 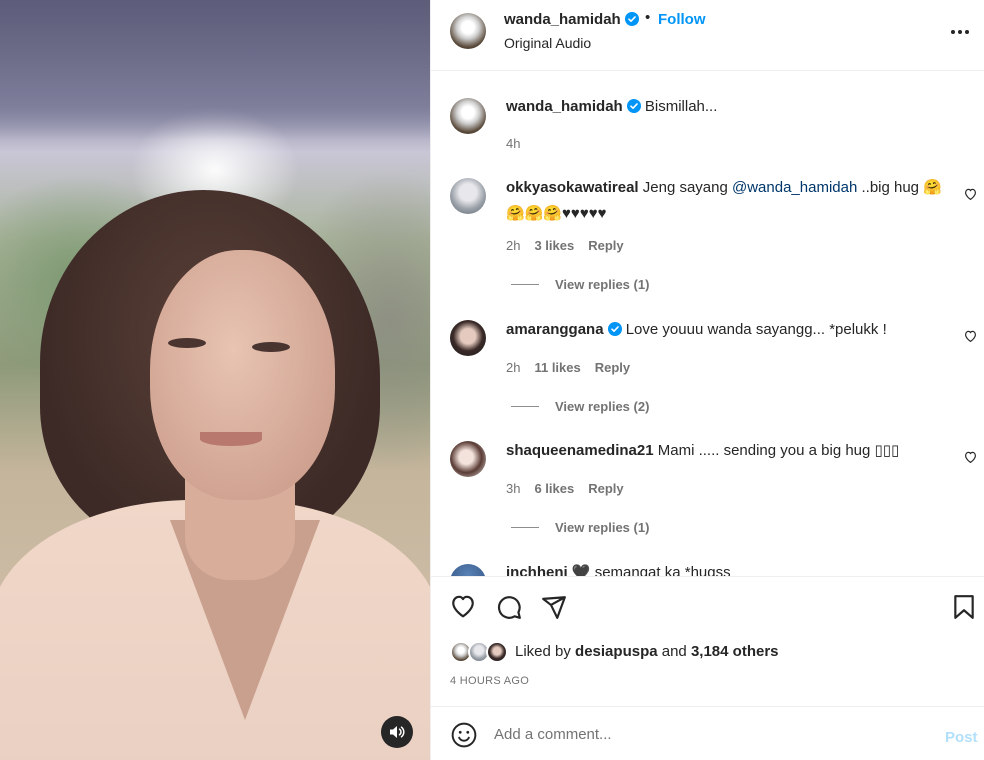 I want to click on comment-text: inchheni 🖤 semangat ka *hugss, so click(x=726, y=568).